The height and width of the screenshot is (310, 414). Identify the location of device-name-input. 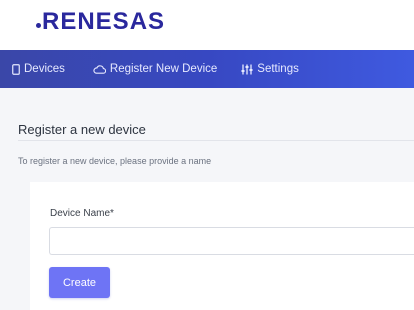
(231, 241).